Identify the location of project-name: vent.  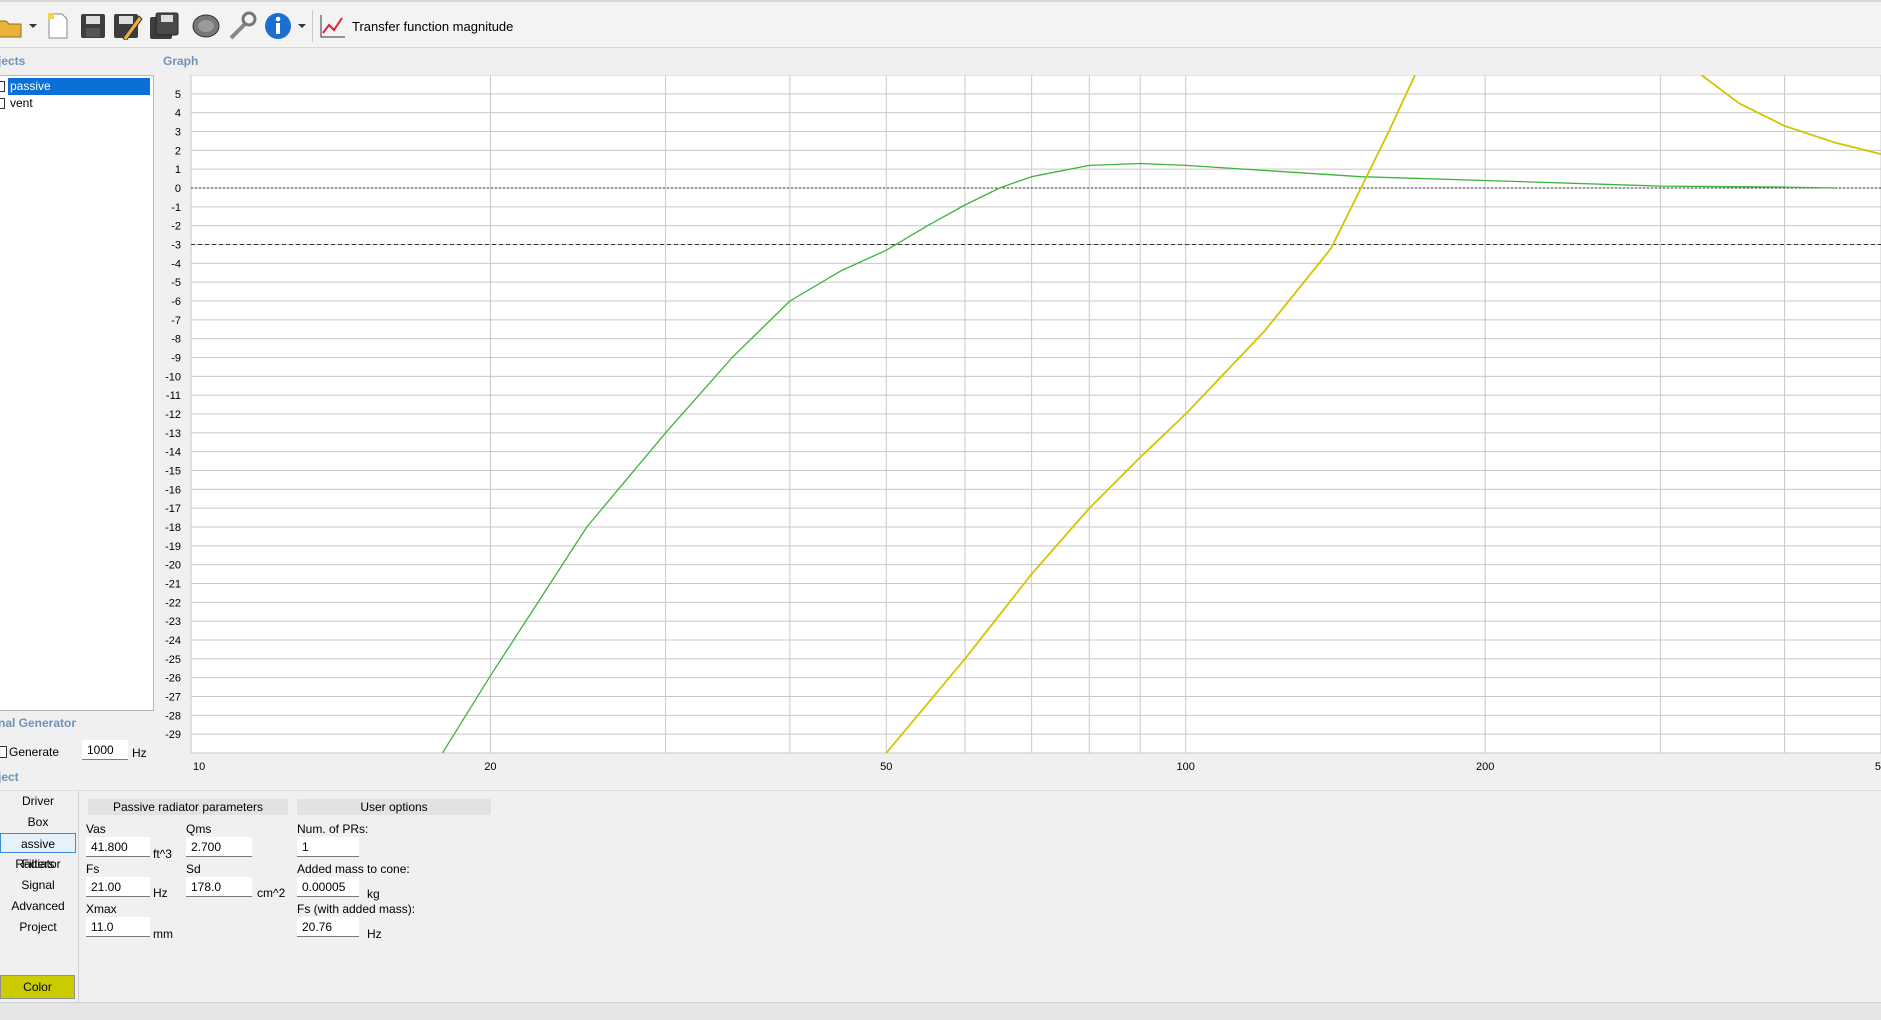
(21, 103).